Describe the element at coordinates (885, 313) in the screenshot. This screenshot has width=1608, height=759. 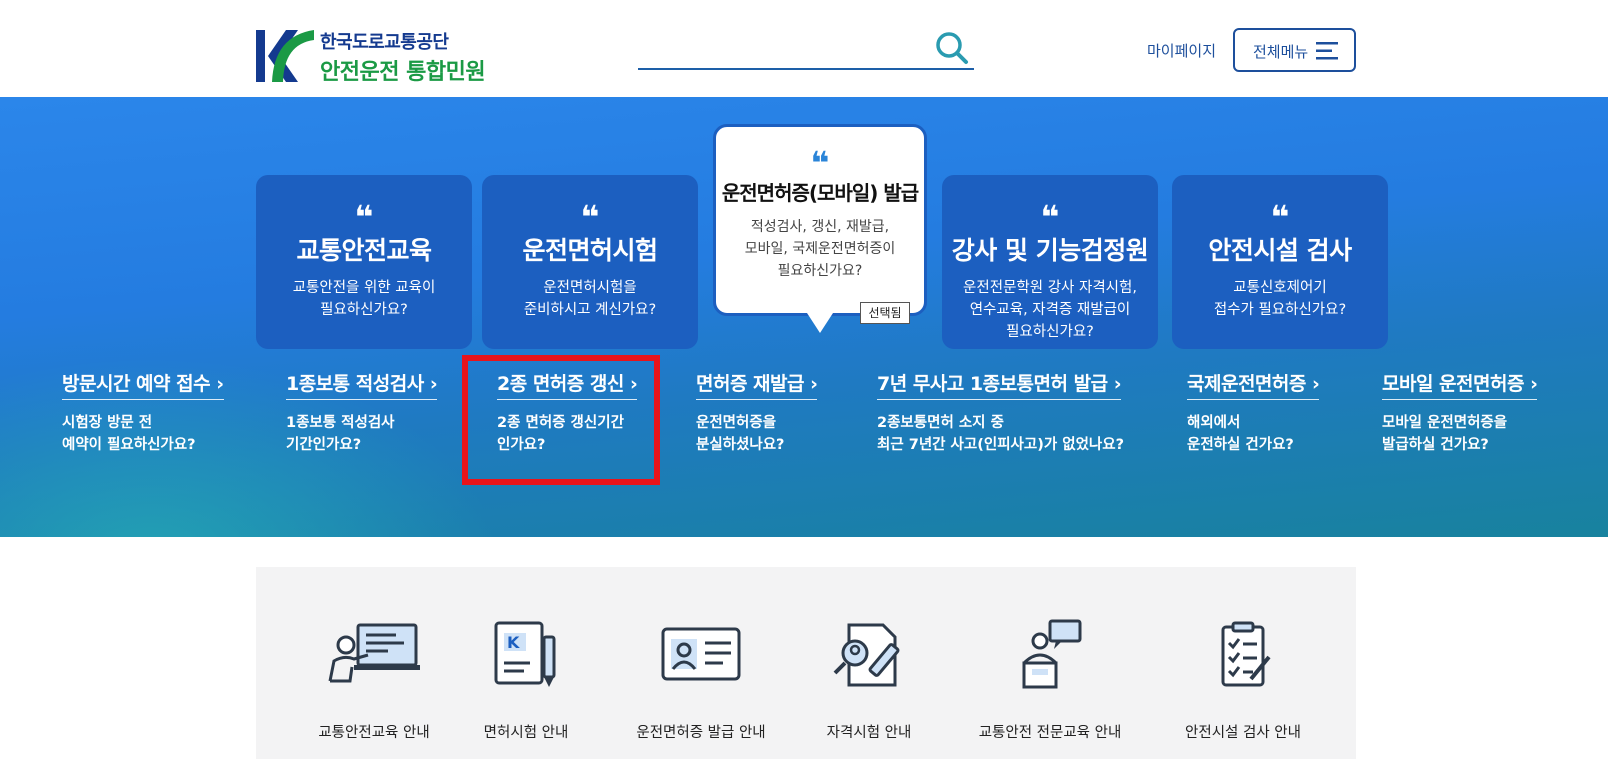
I see `selected-badge: 선택됨` at that location.